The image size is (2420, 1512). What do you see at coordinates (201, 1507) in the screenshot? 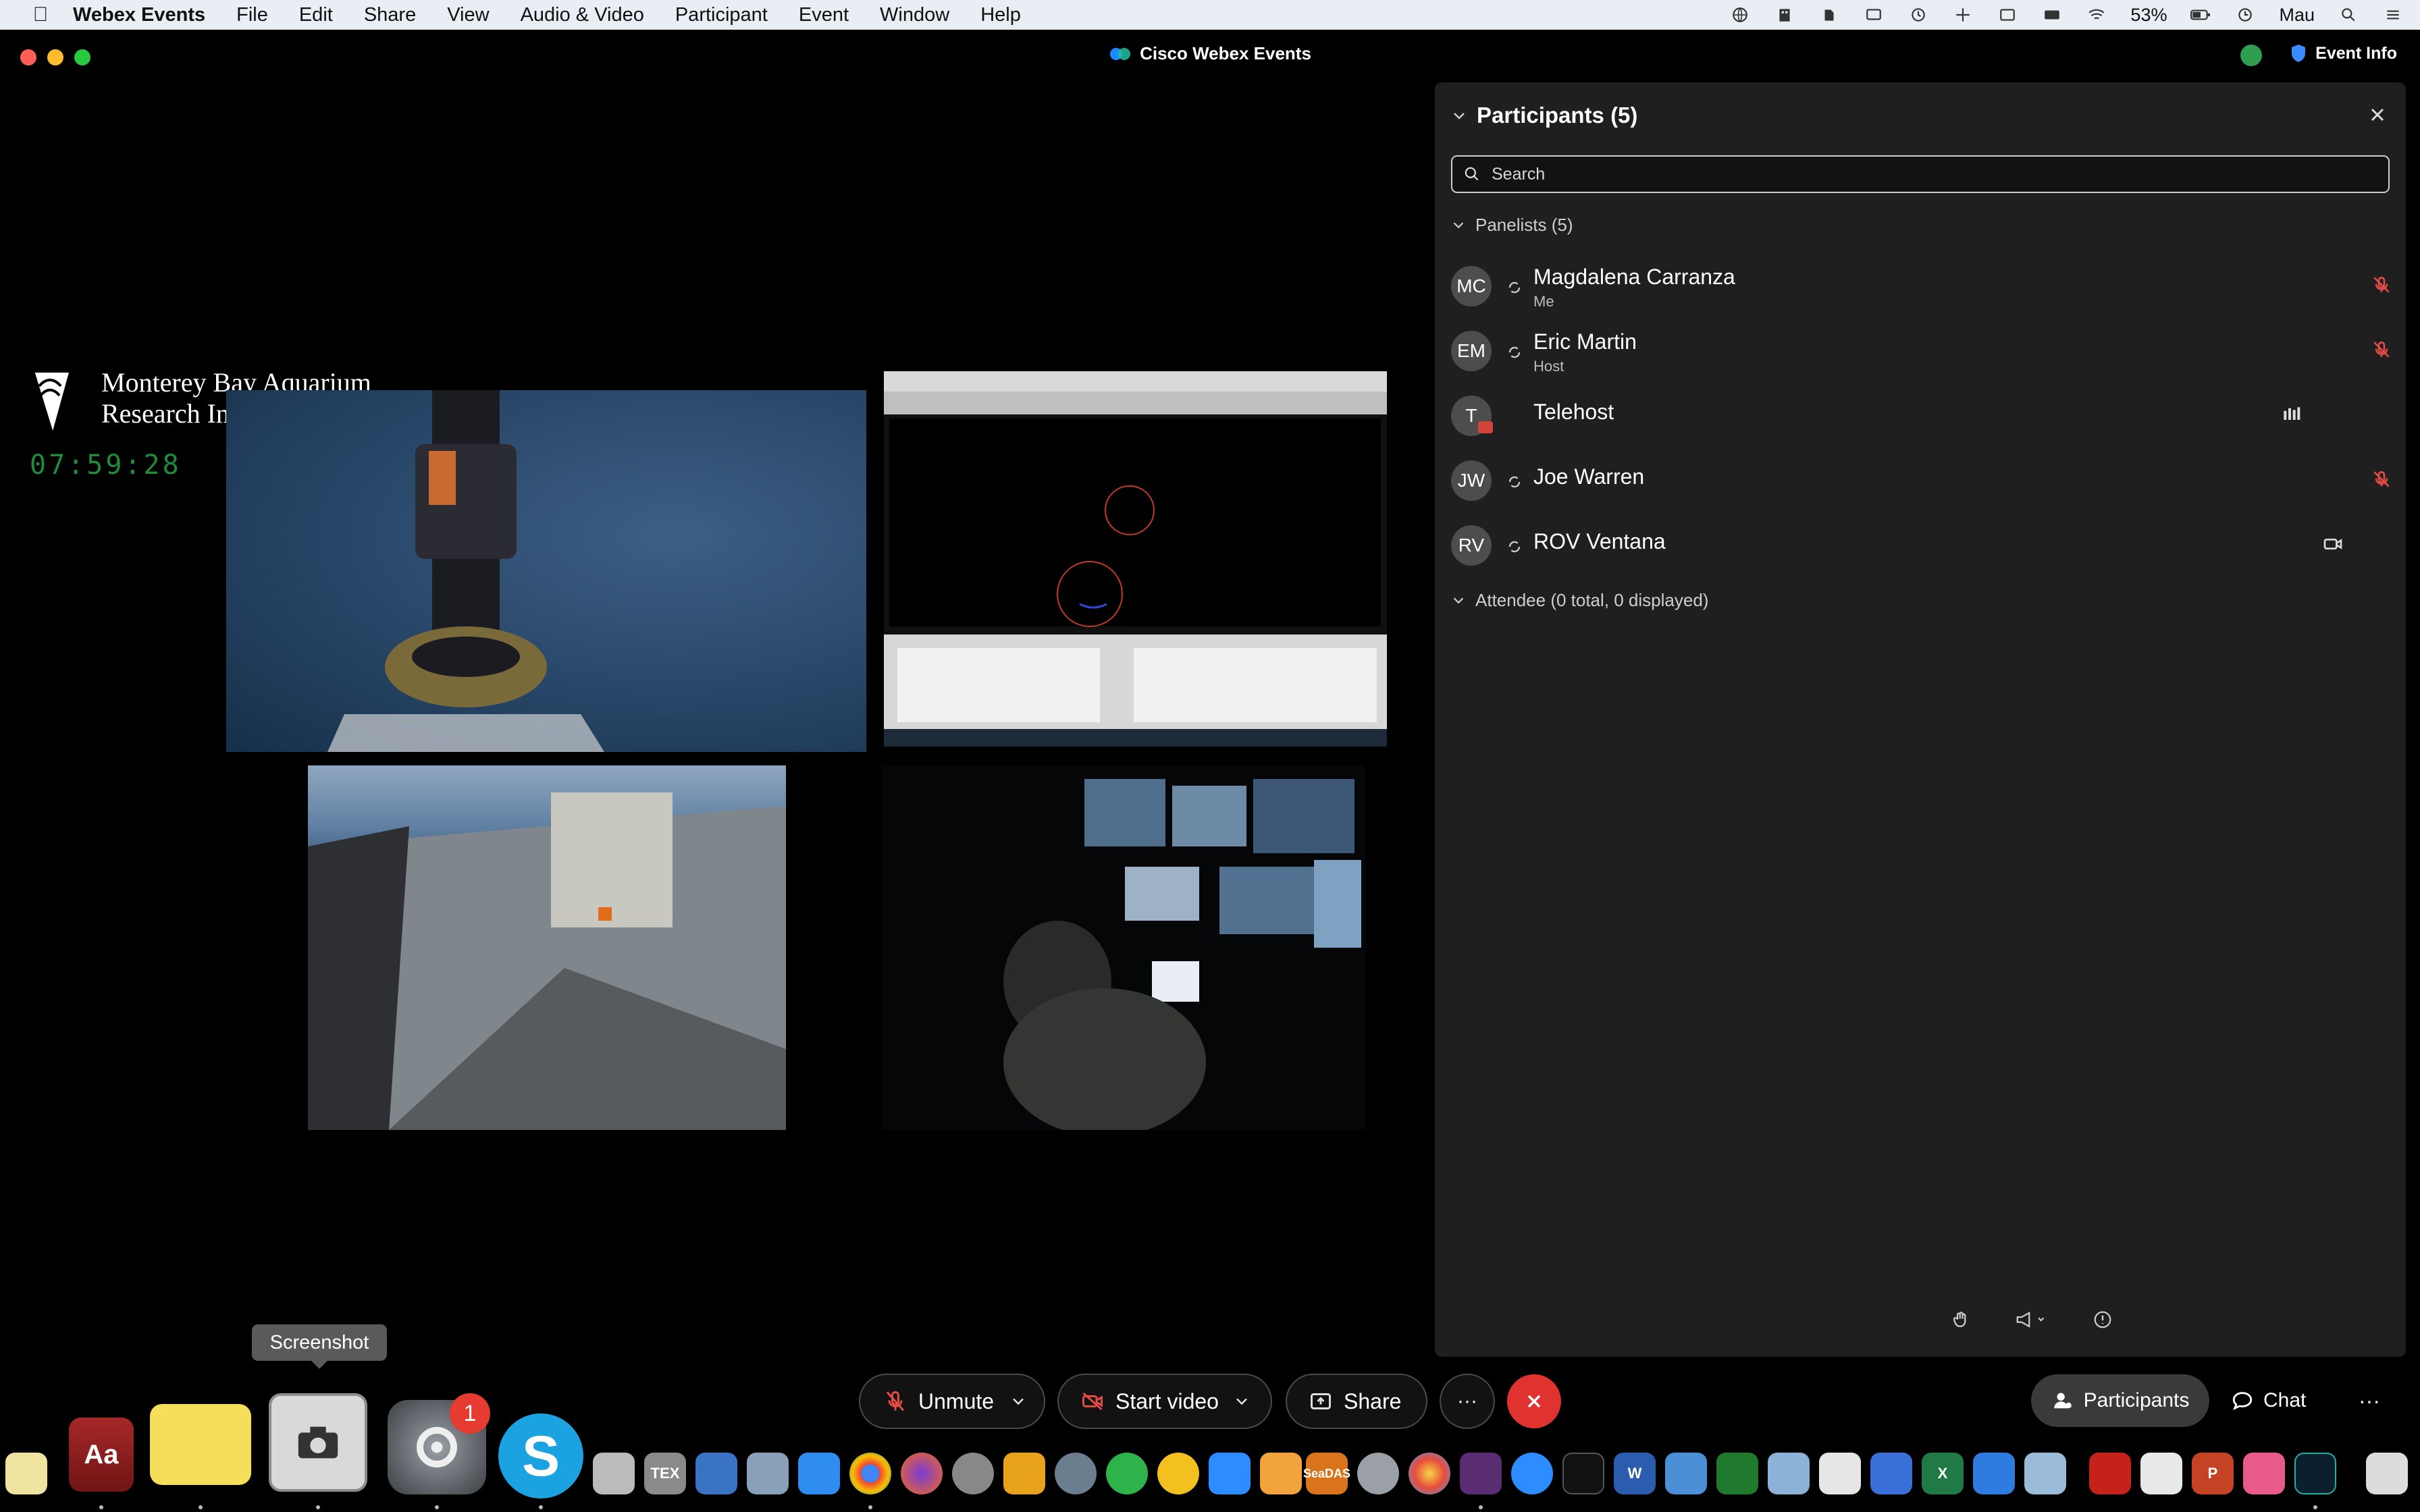
I see `dock-running-indicator` at bounding box center [201, 1507].